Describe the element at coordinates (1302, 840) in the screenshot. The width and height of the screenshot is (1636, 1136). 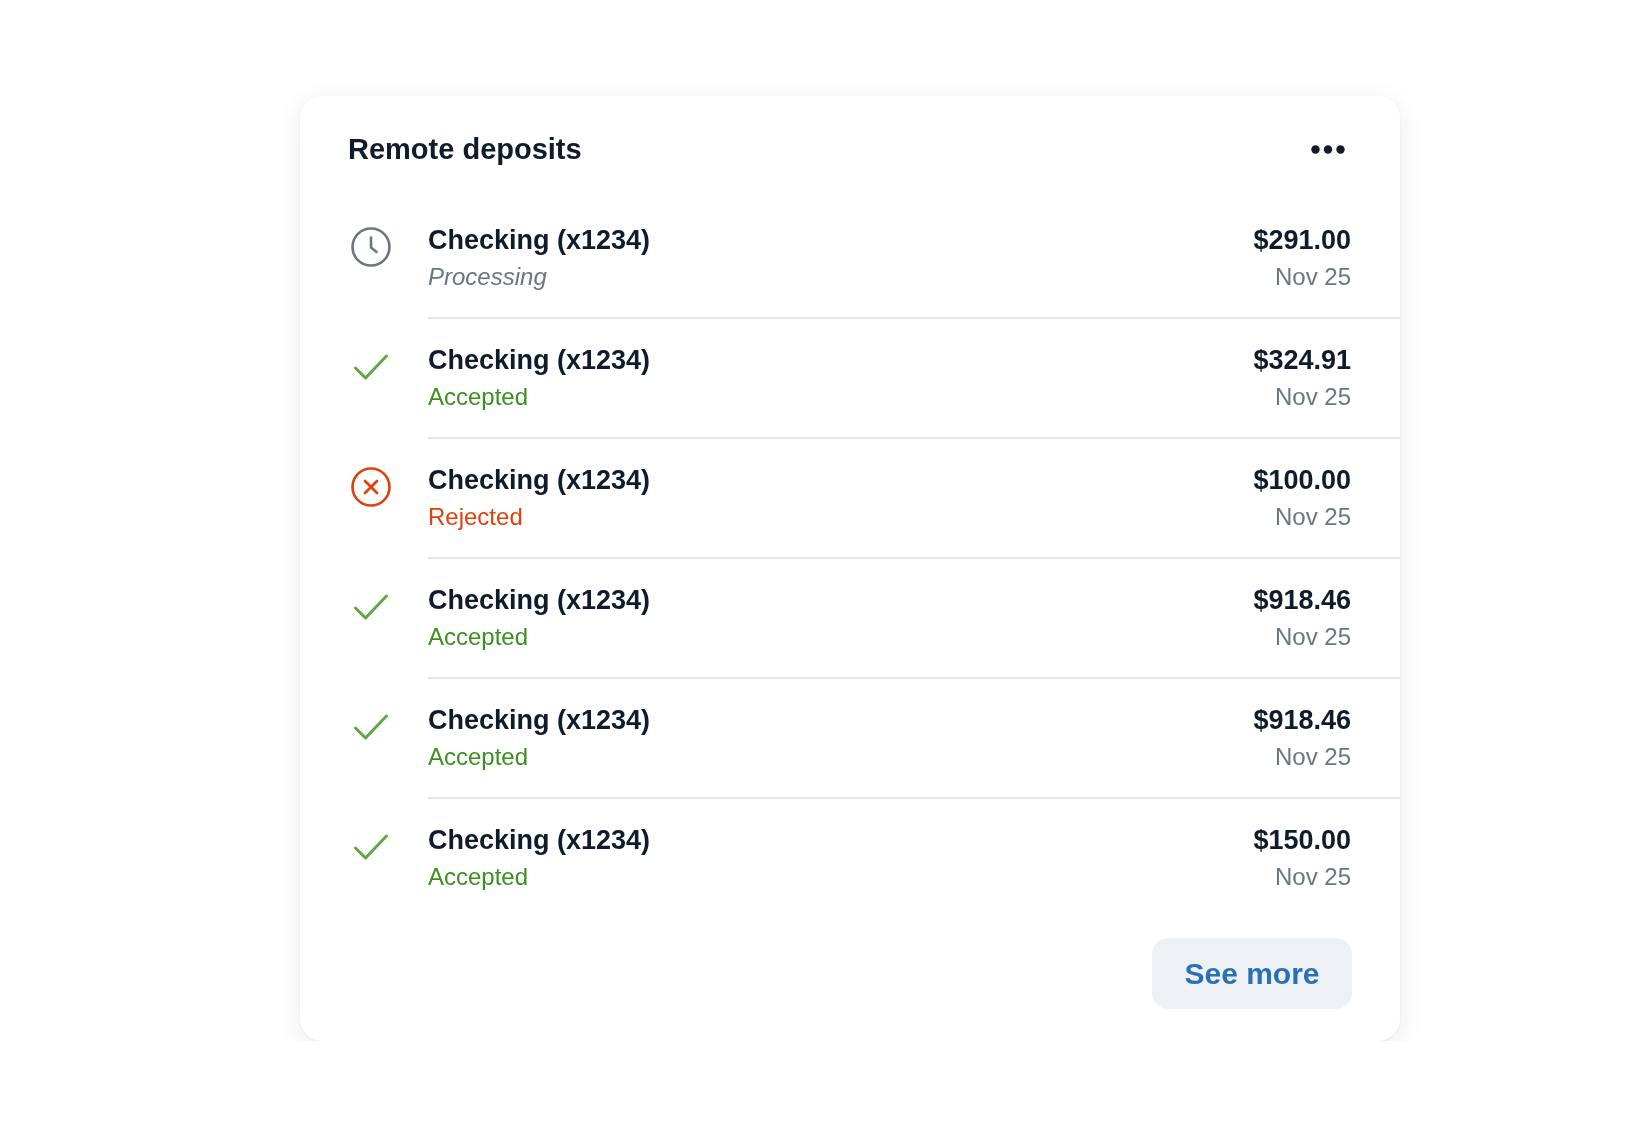
I see `deposit-amount: $150.00` at that location.